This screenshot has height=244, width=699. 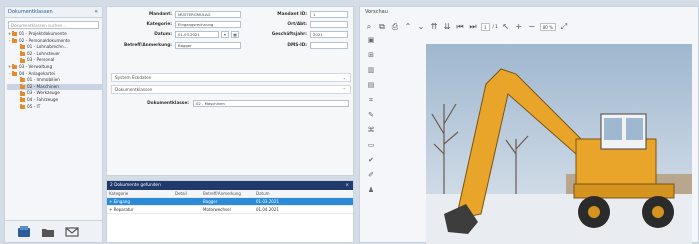 I want to click on first-page-icon: ⏮, so click(x=460, y=26).